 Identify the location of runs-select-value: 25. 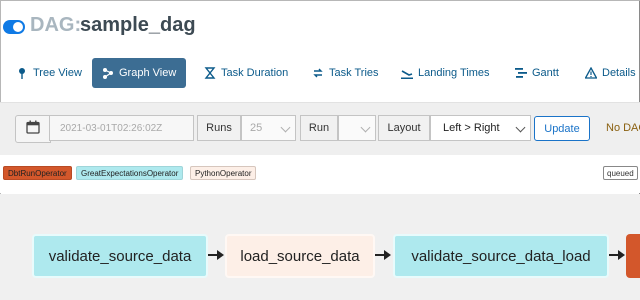
(256, 128).